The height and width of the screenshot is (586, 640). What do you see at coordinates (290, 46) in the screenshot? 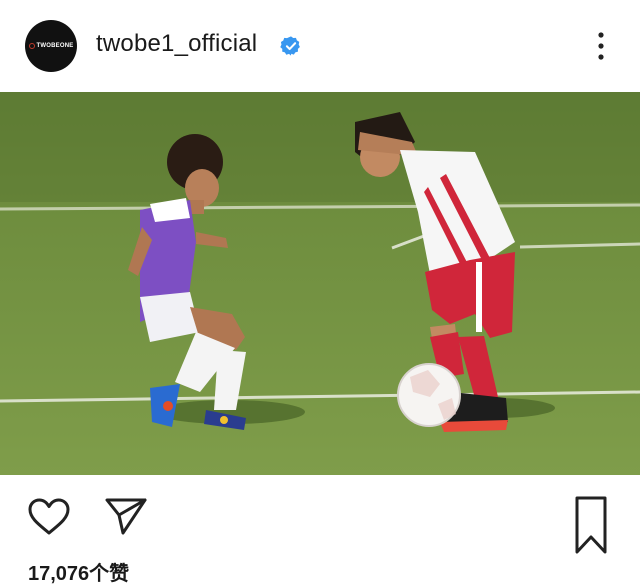
I see `verified-badge-icon` at bounding box center [290, 46].